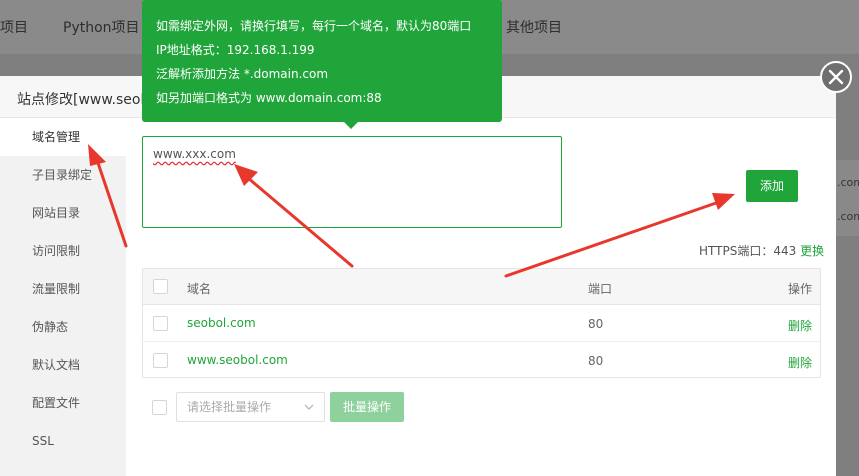 This screenshot has width=859, height=476. What do you see at coordinates (63, 403) in the screenshot?
I see `sidebar-item-config: 配置文件` at bounding box center [63, 403].